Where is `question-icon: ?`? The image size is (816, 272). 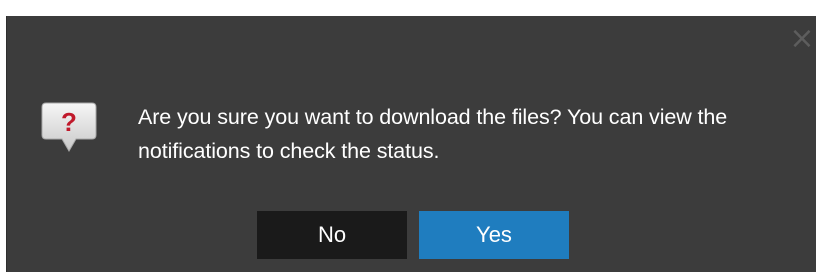 question-icon: ? is located at coordinates (69, 127).